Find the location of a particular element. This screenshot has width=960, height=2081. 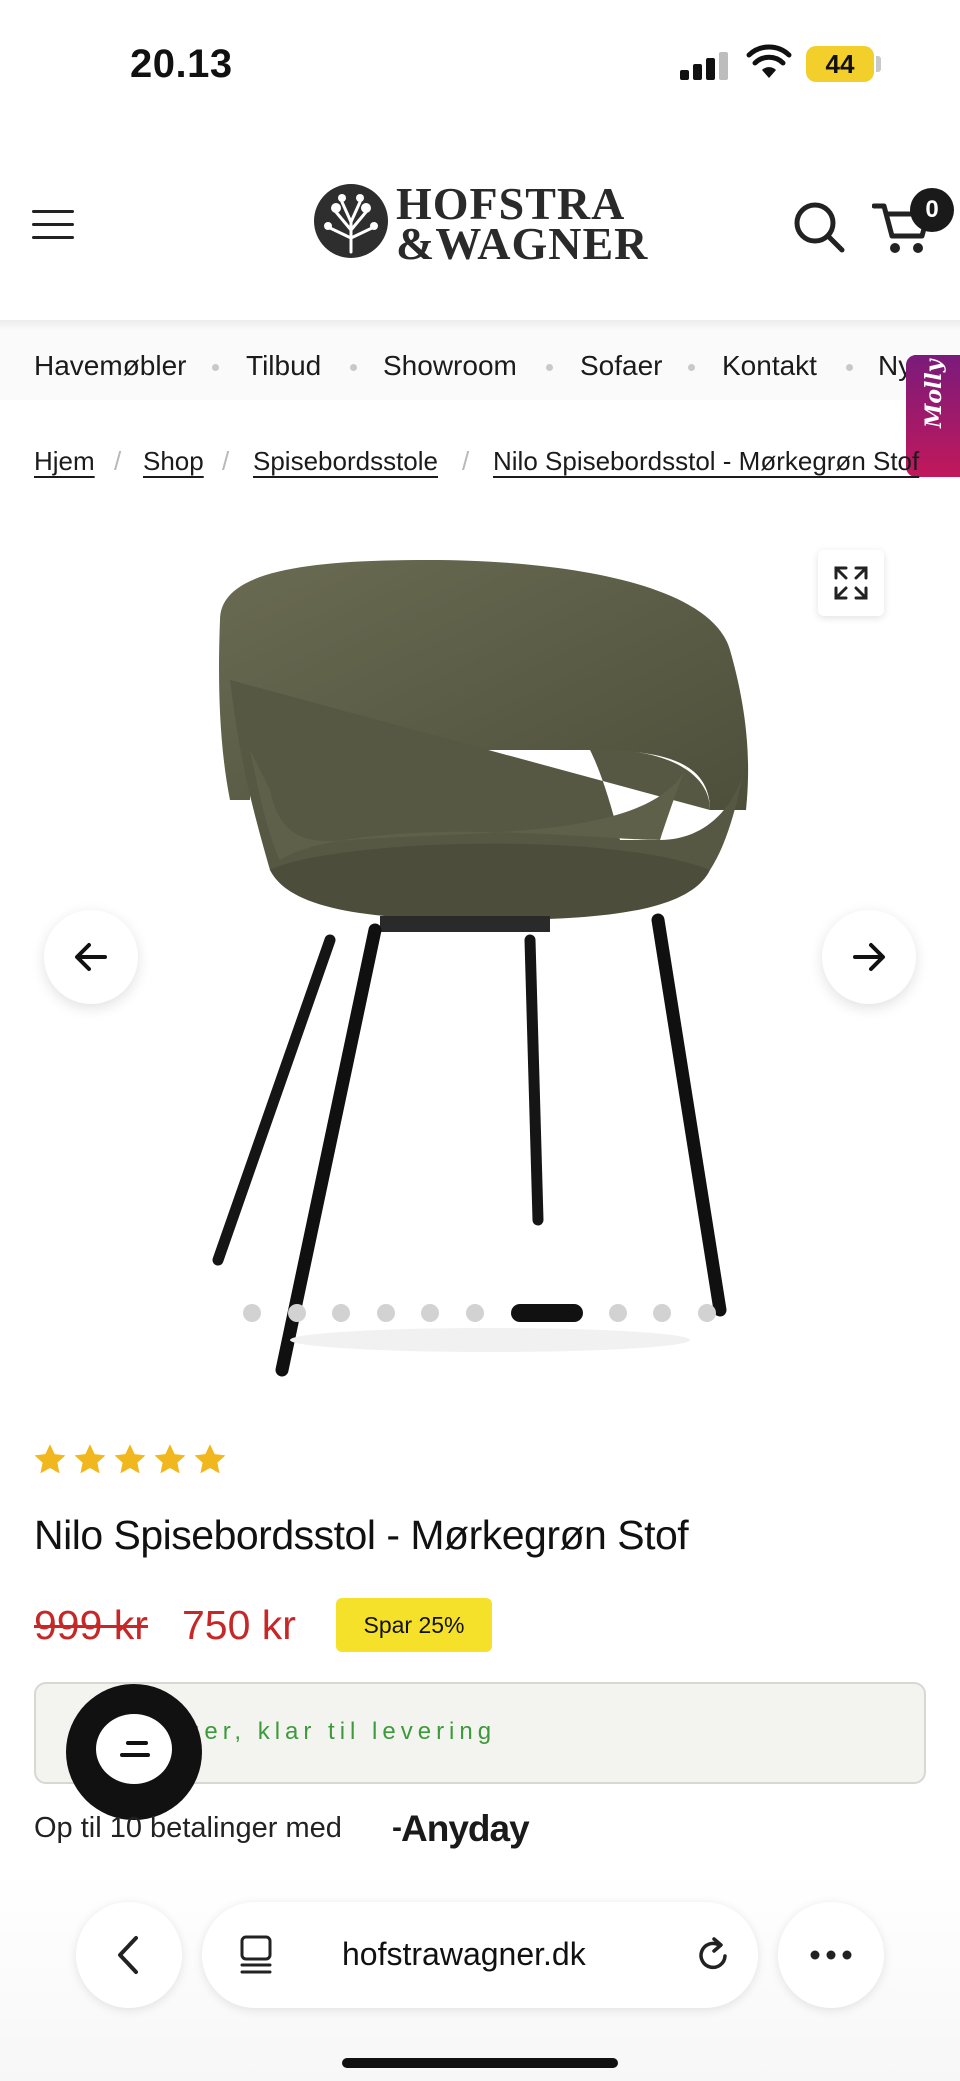

hamburger-menu-icon is located at coordinates (53, 225).